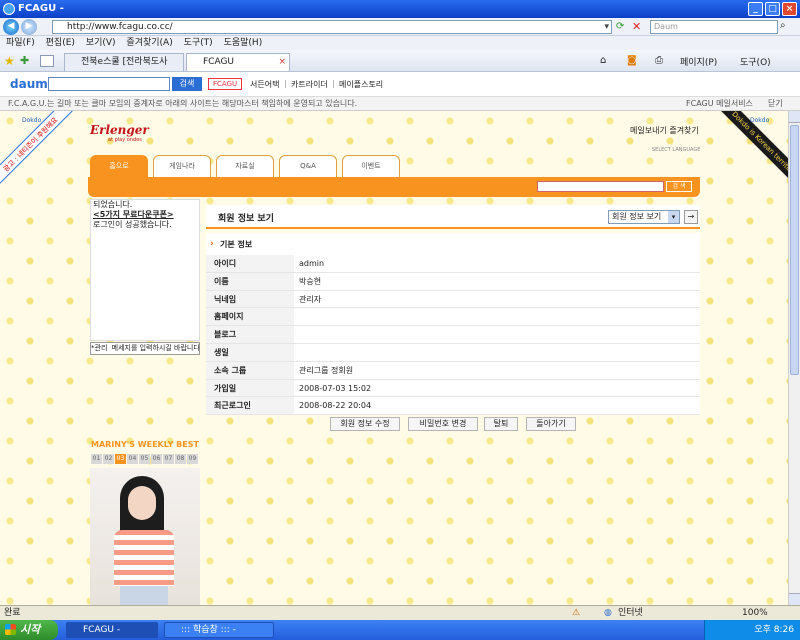 The height and width of the screenshot is (640, 800). I want to click on chat-input-row: *관리 메세지를 입력하시길 바랍니다., so click(145, 348).